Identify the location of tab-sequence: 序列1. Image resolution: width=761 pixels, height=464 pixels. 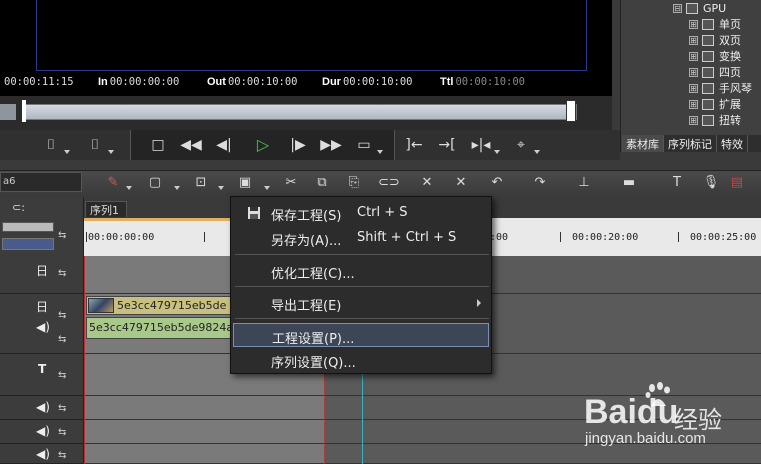
(106, 209).